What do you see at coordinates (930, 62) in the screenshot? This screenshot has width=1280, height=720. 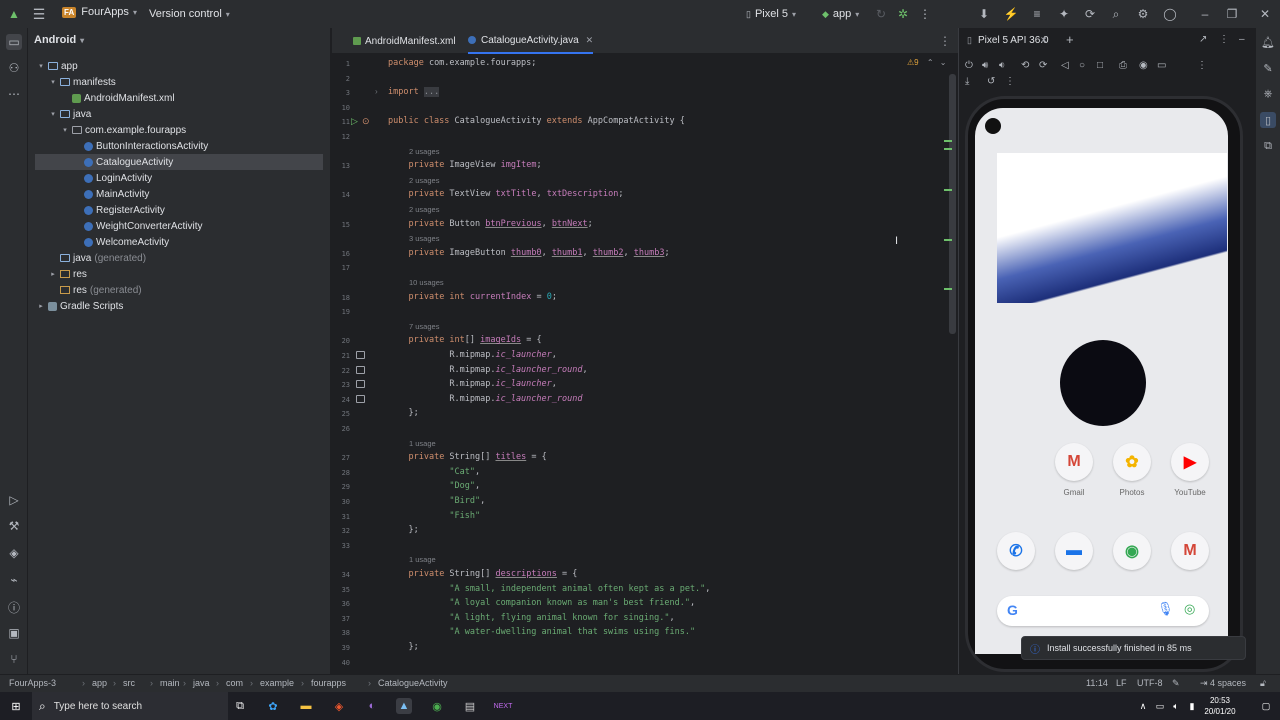 I see `chevron-up-icon: ⌃` at bounding box center [930, 62].